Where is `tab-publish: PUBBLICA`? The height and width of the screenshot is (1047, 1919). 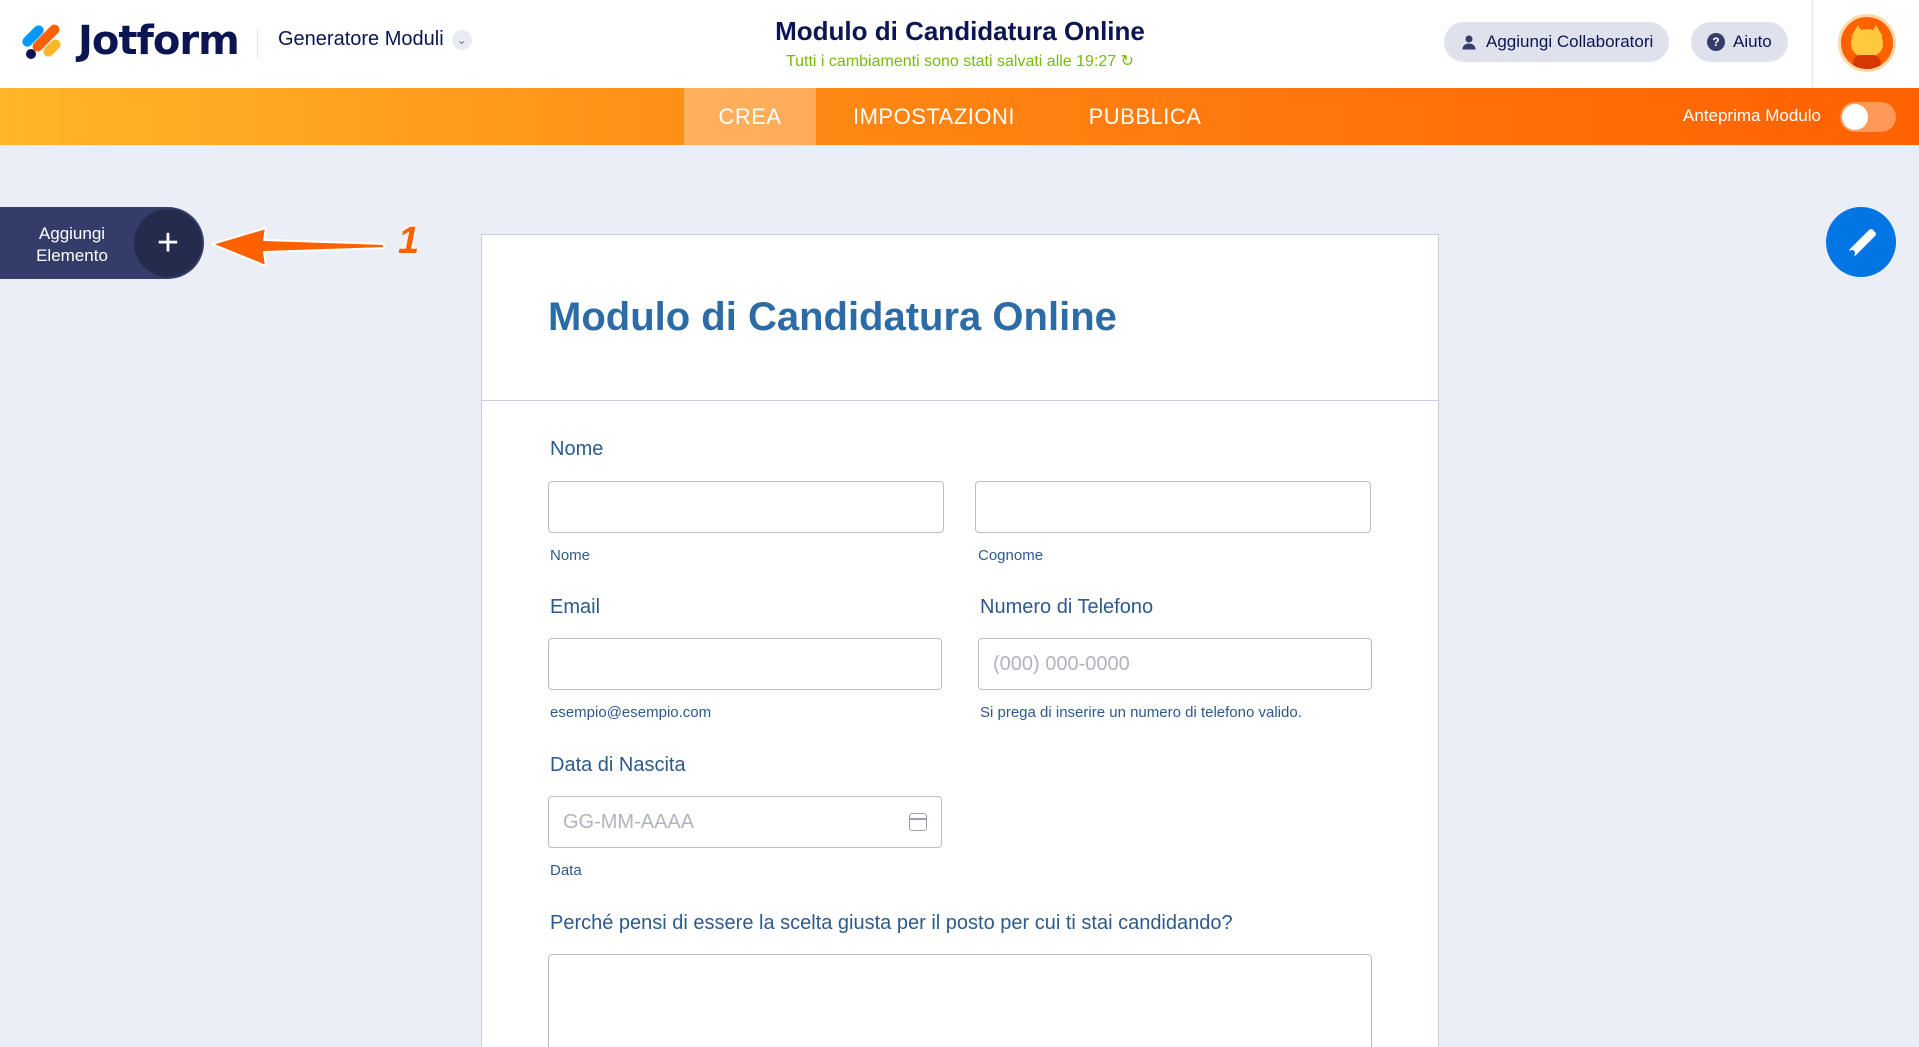
tab-publish: PUBBLICA is located at coordinates (1145, 116).